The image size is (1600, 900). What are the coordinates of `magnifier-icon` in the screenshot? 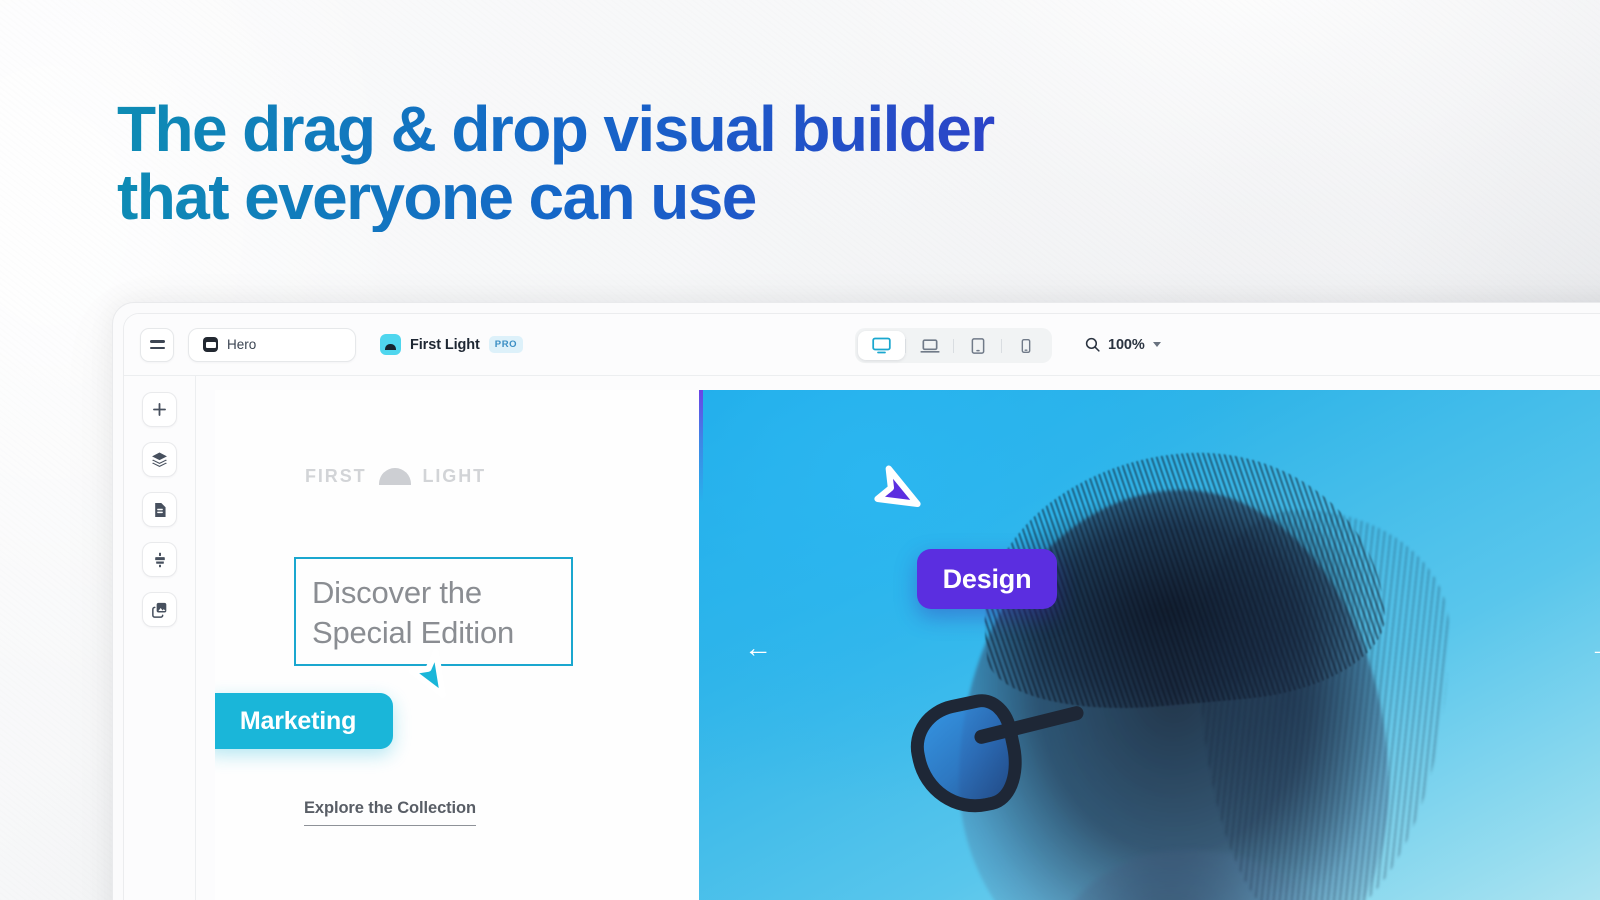 It's located at (1092, 344).